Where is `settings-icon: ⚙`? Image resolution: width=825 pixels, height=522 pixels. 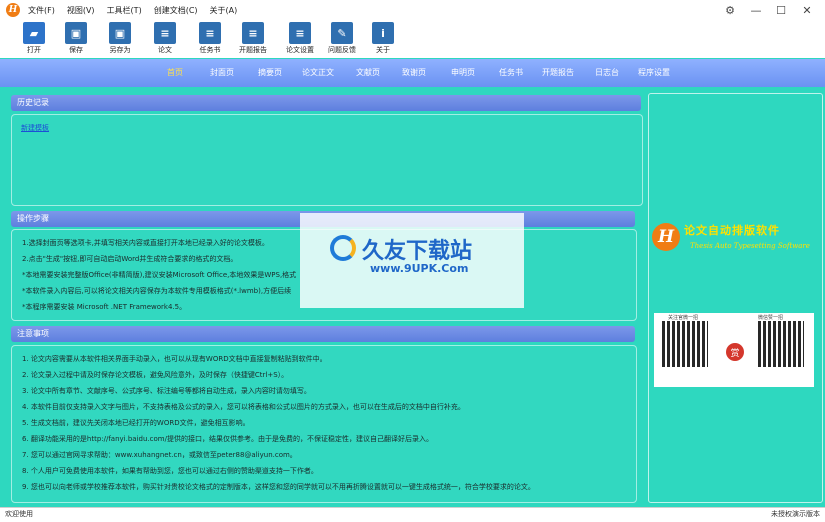
settings-icon: ⚙ is located at coordinates (730, 10).